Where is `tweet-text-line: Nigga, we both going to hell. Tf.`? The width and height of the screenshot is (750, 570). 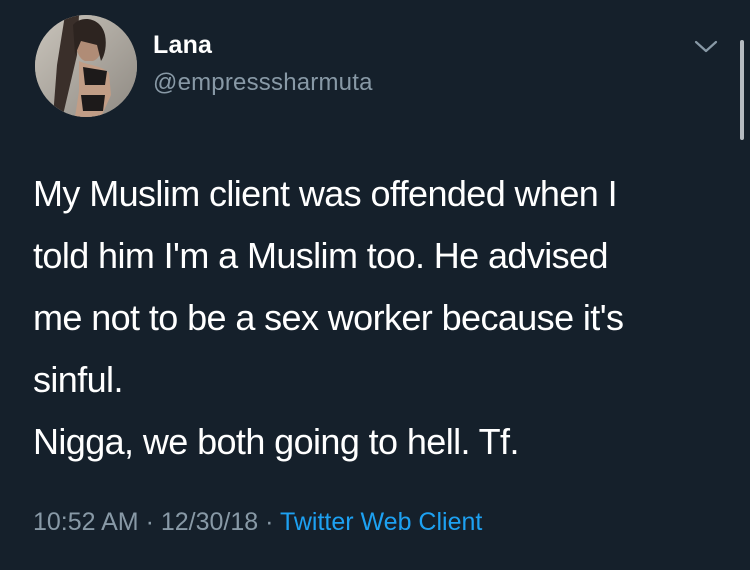
tweet-text-line: Nigga, we both going to hell. Tf. is located at coordinates (276, 441).